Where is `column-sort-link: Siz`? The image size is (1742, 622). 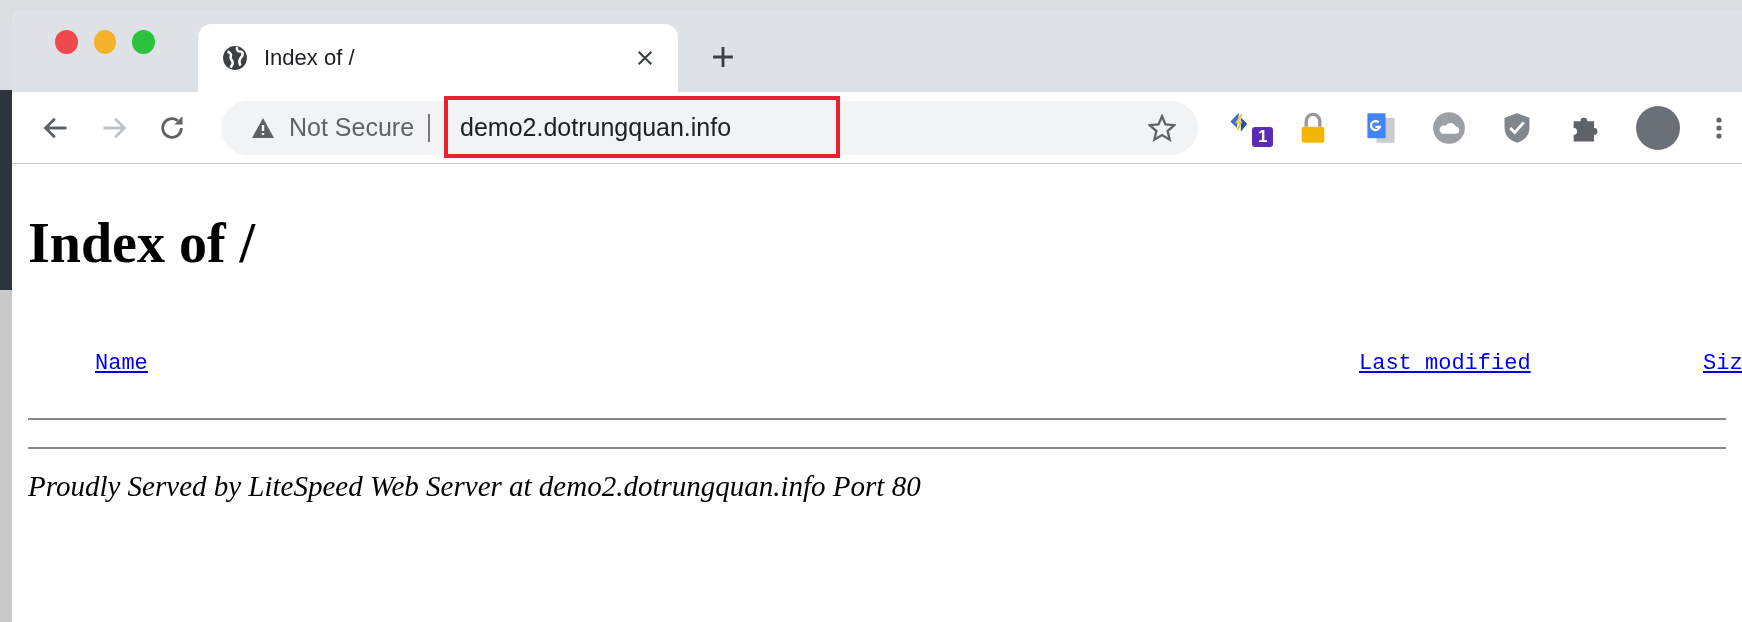
column-sort-link: Siz is located at coordinates (1722, 363).